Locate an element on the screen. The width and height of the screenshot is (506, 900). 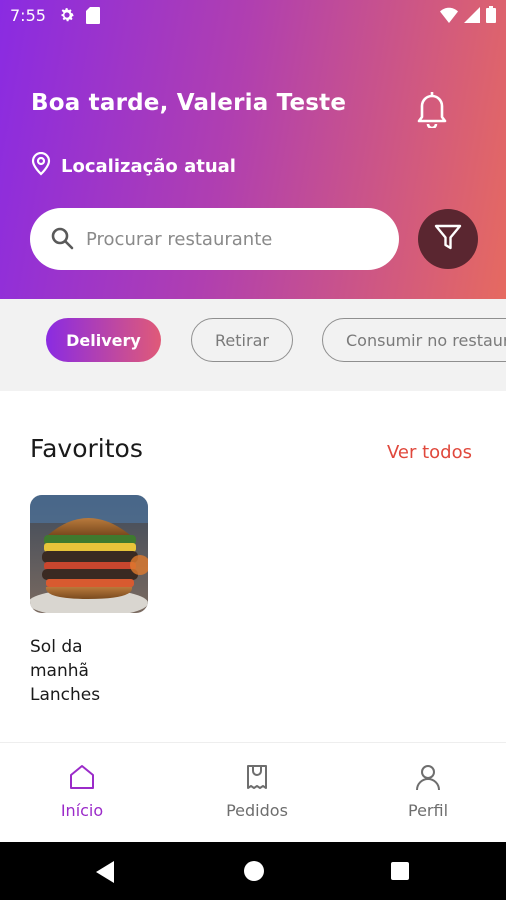
filter-icon is located at coordinates (448, 239).